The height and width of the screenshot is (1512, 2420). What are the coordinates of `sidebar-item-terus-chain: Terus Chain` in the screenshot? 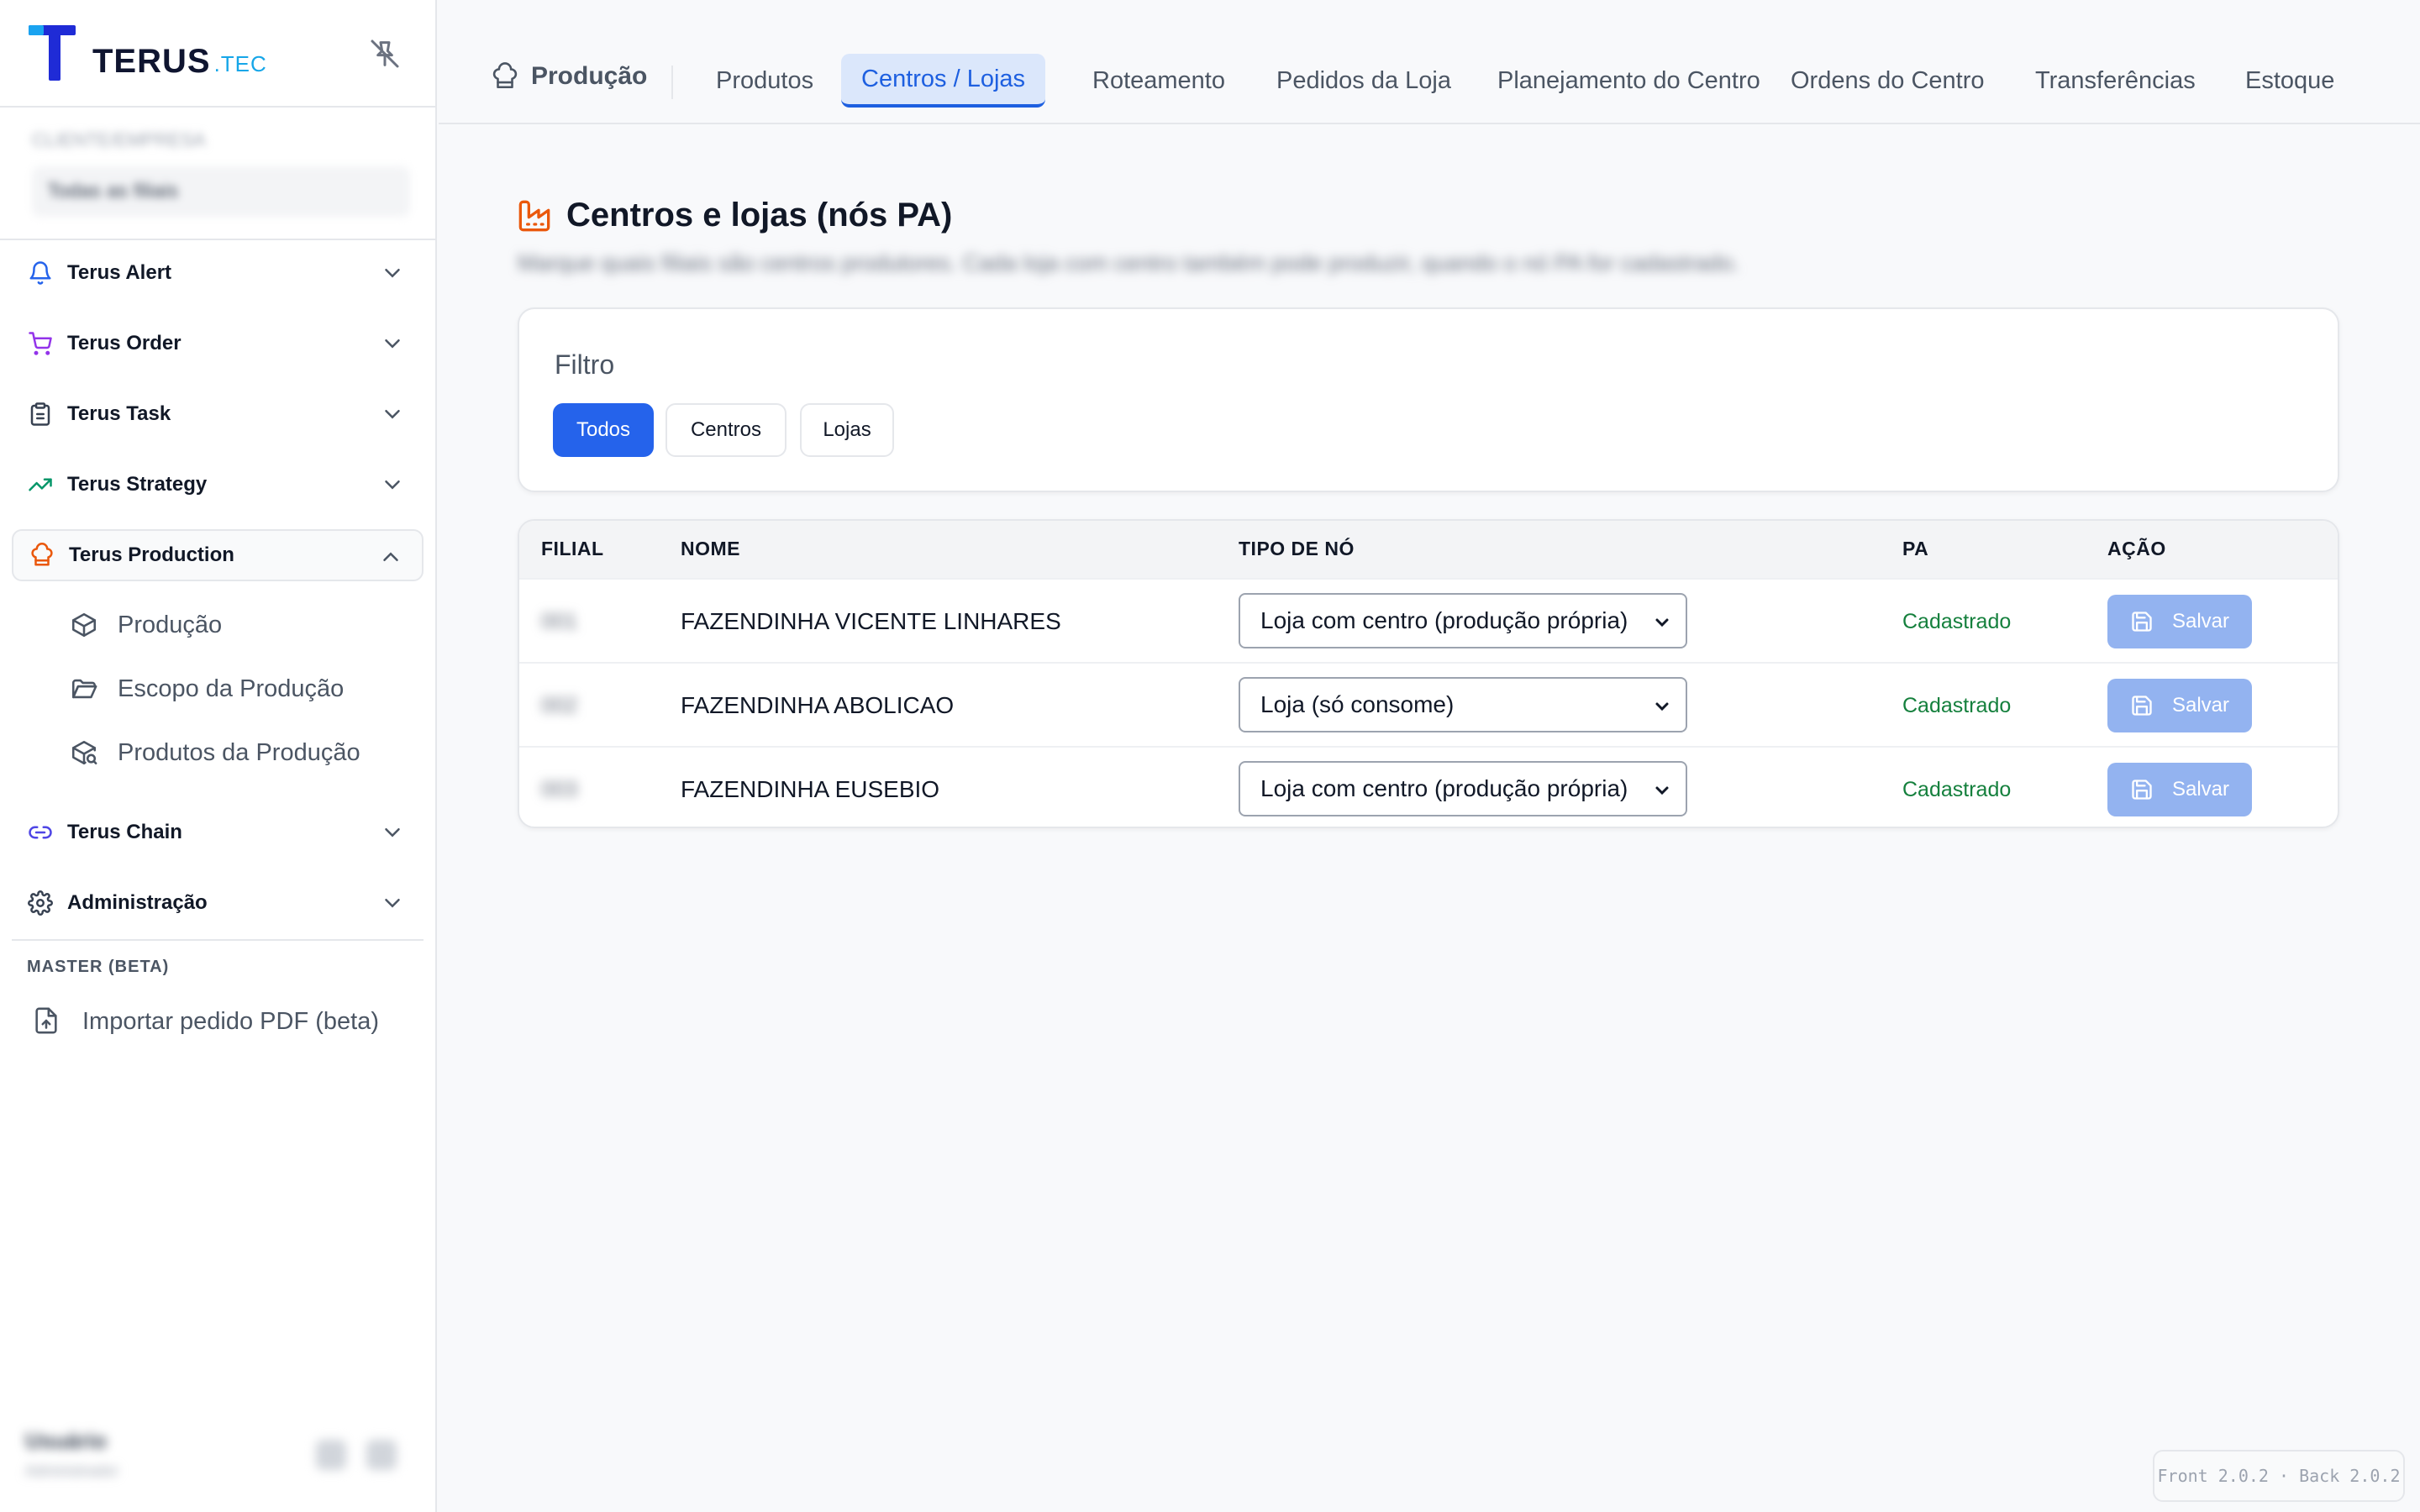 It's located at (218, 832).